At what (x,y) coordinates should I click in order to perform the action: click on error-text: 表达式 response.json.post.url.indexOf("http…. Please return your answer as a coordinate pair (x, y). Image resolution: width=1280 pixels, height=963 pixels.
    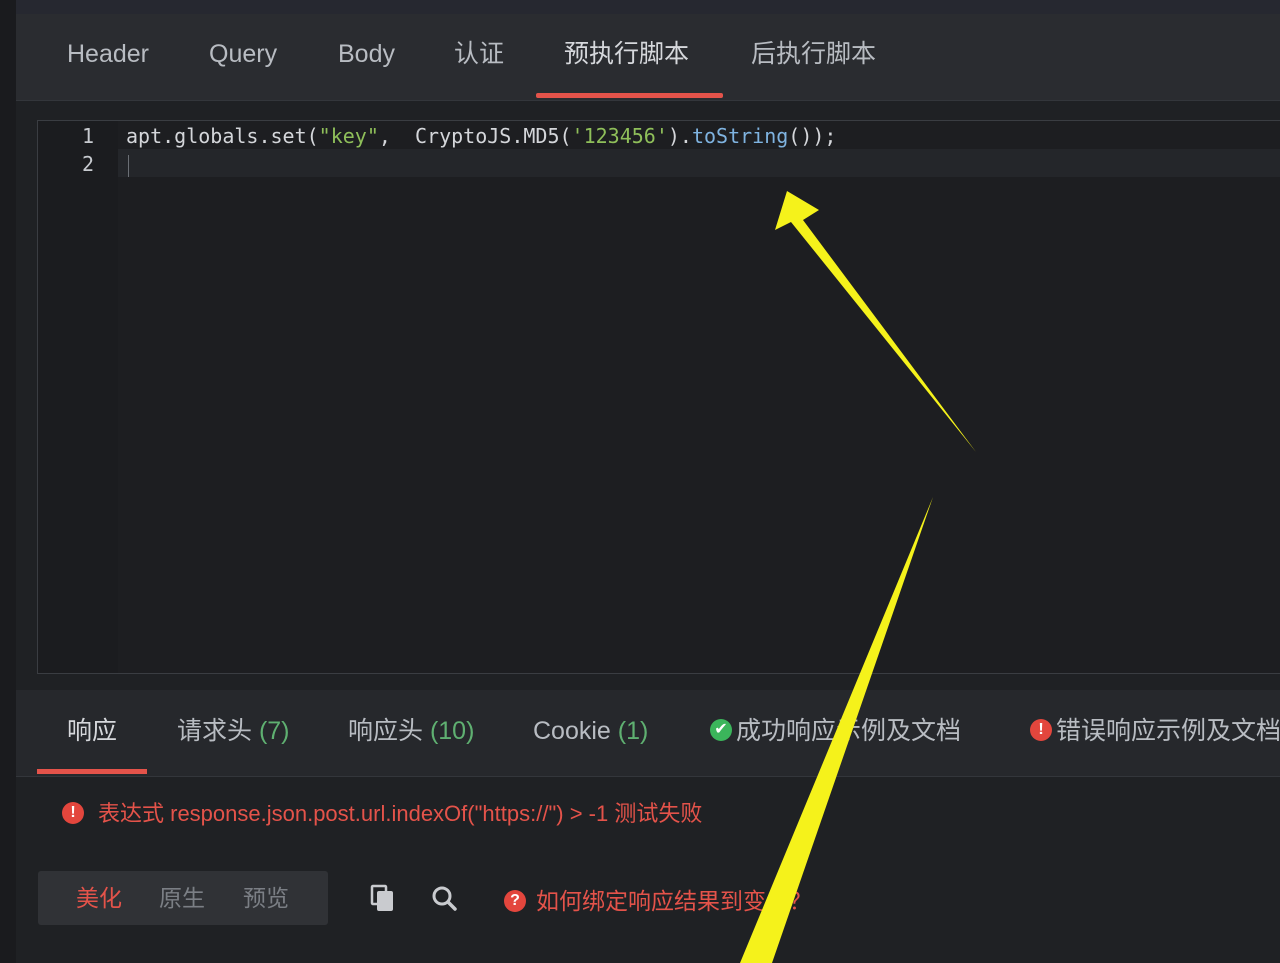
    Looking at the image, I should click on (400, 813).